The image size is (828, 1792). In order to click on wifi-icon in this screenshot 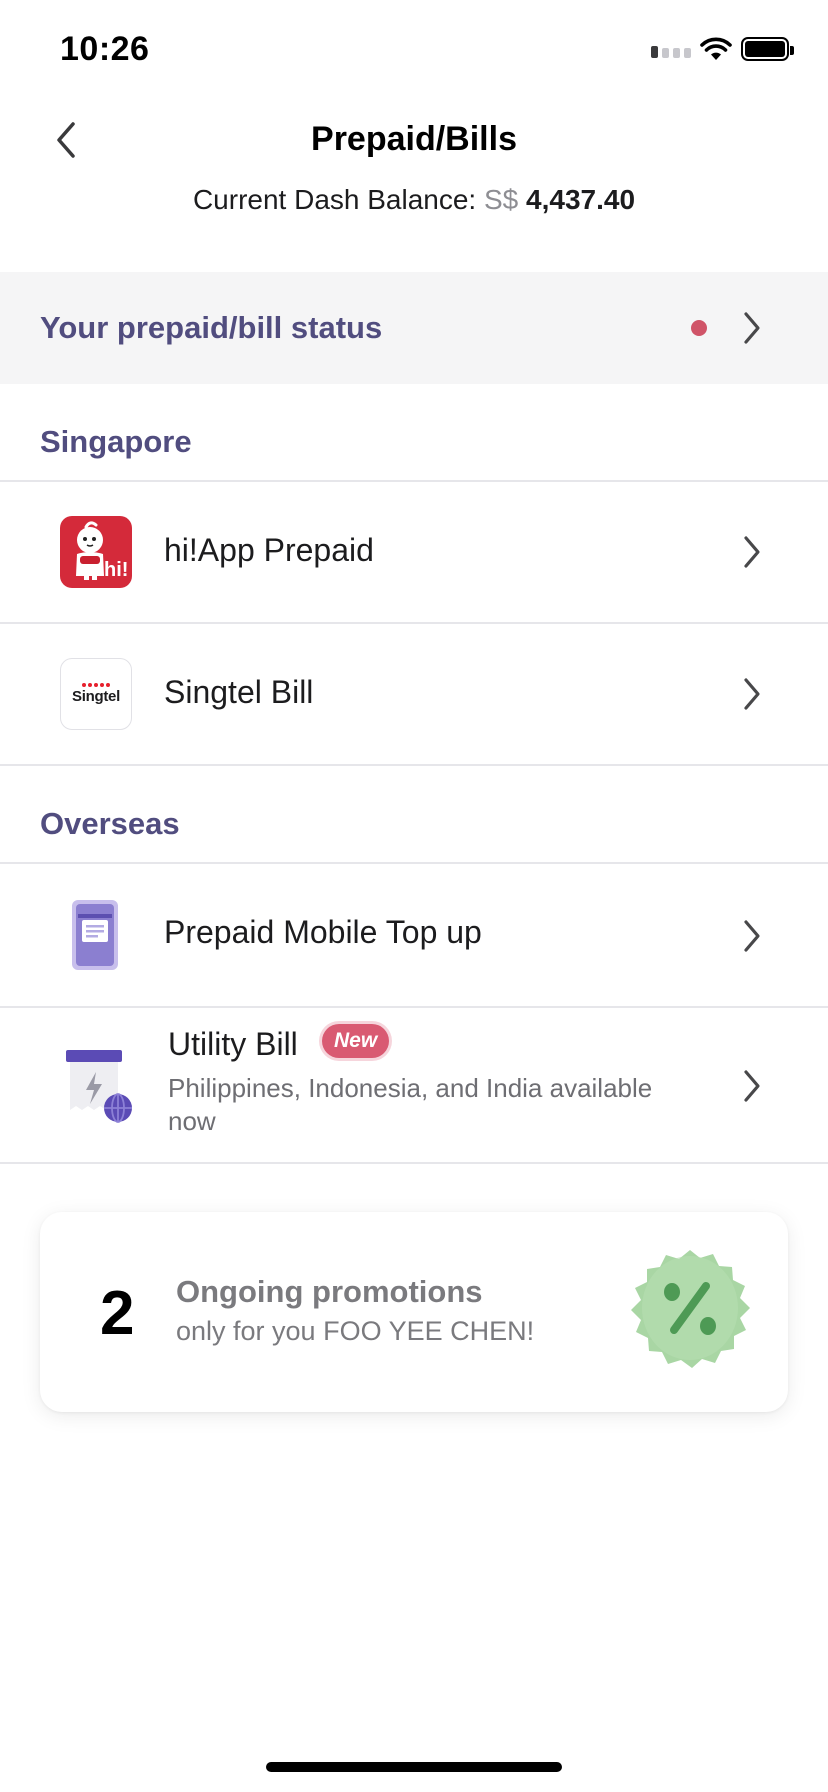, I will do `click(716, 48)`.